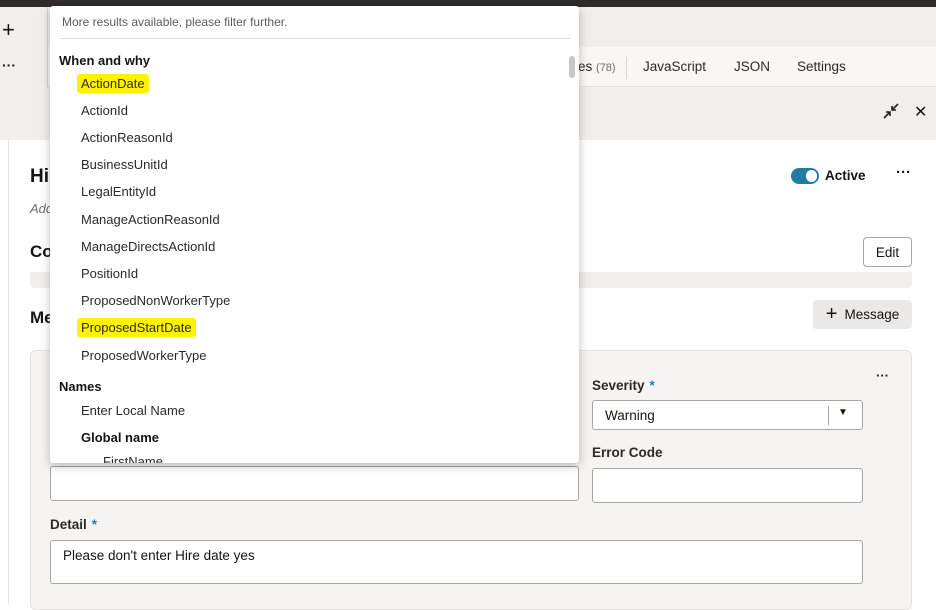  I want to click on group-names: Names, so click(80, 386).